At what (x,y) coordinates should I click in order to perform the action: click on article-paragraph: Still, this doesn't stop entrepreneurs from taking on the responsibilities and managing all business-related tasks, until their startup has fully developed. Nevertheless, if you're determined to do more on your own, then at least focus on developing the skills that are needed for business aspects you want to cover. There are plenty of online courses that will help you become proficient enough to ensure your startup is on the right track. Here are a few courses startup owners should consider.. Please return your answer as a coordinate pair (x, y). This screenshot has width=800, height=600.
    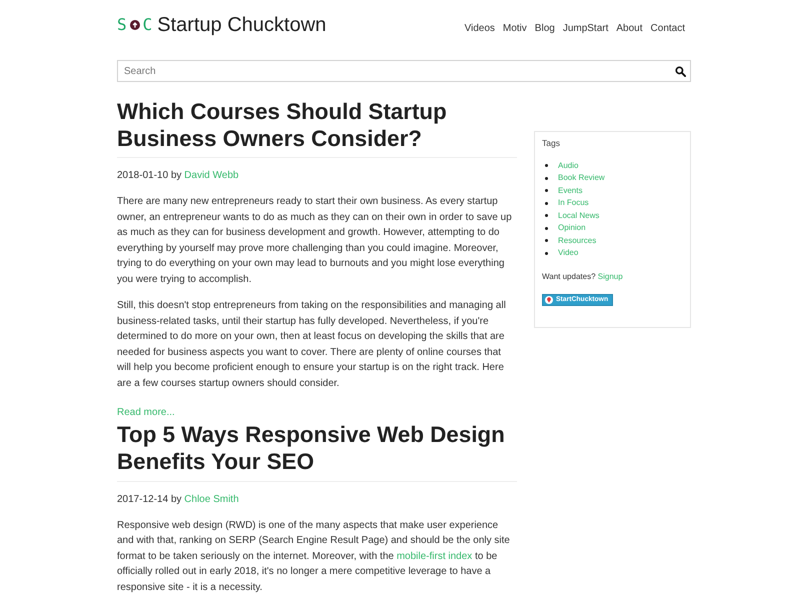
    Looking at the image, I should click on (312, 344).